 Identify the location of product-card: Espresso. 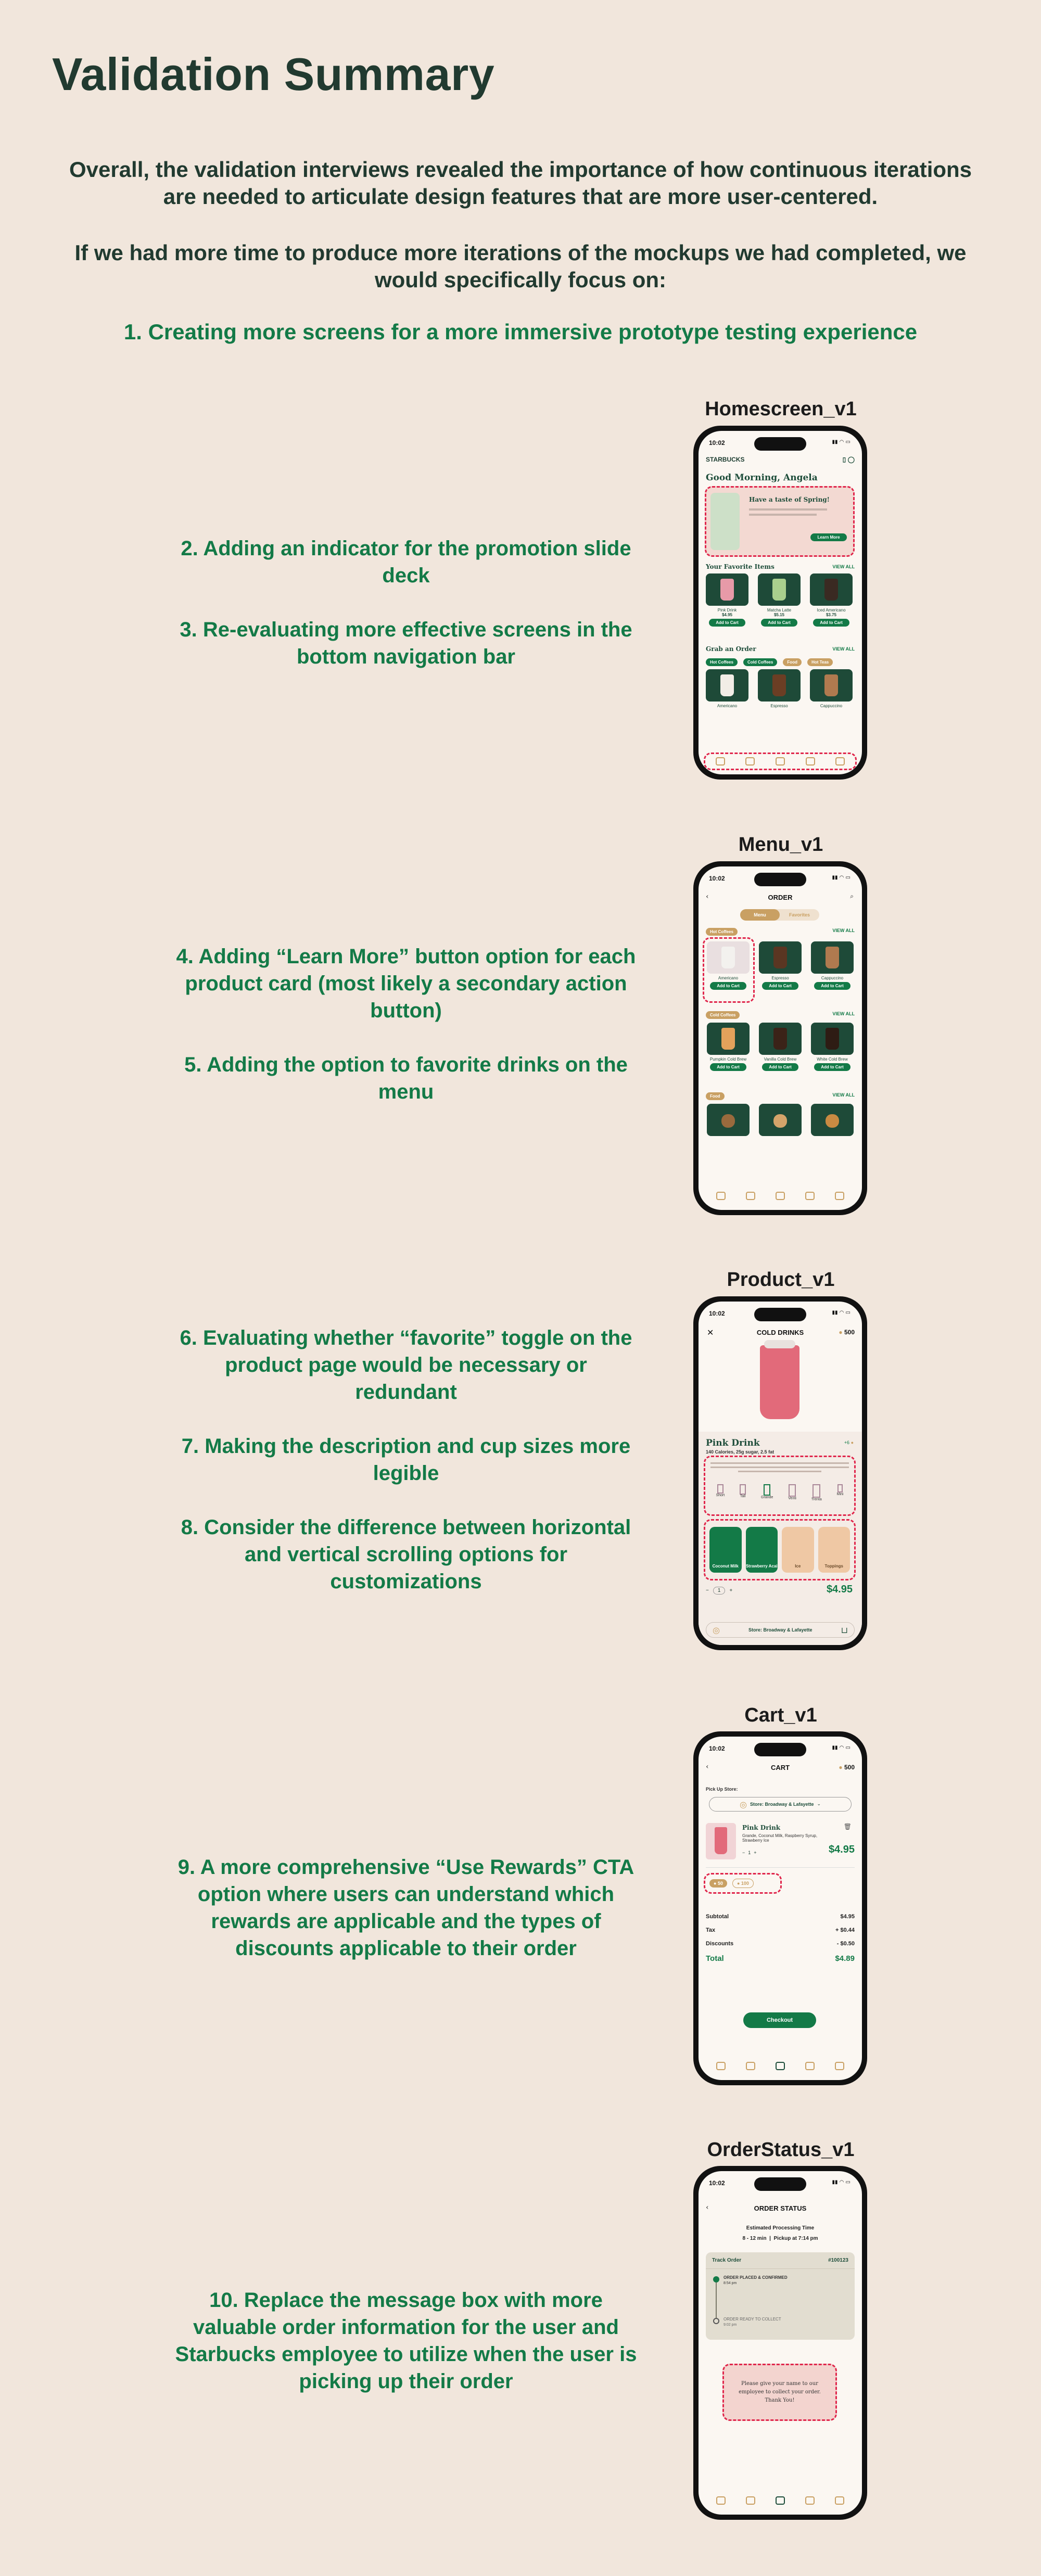
(779, 688).